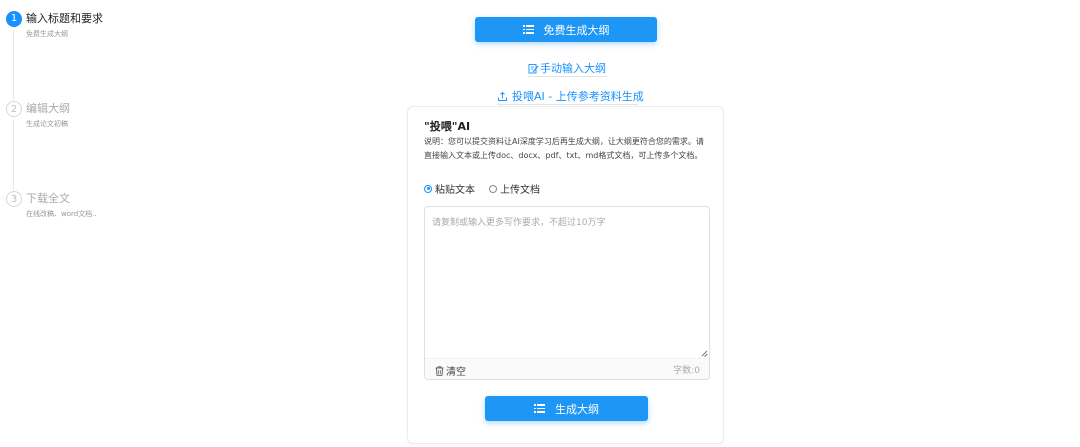 This screenshot has height=447, width=1080. I want to click on generate-outline-label: 生成大纲, so click(577, 409).